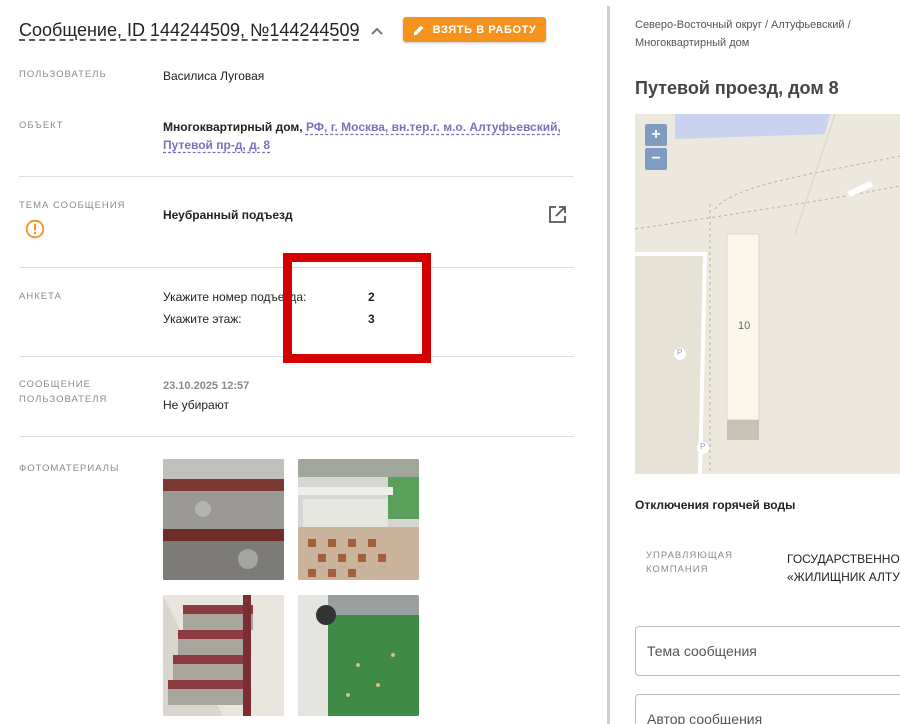 Image resolution: width=900 pixels, height=724 pixels. Describe the element at coordinates (689, 555) in the screenshot. I see `uk-label-line1: УПРАВЛЯЮЩАЯ` at that location.